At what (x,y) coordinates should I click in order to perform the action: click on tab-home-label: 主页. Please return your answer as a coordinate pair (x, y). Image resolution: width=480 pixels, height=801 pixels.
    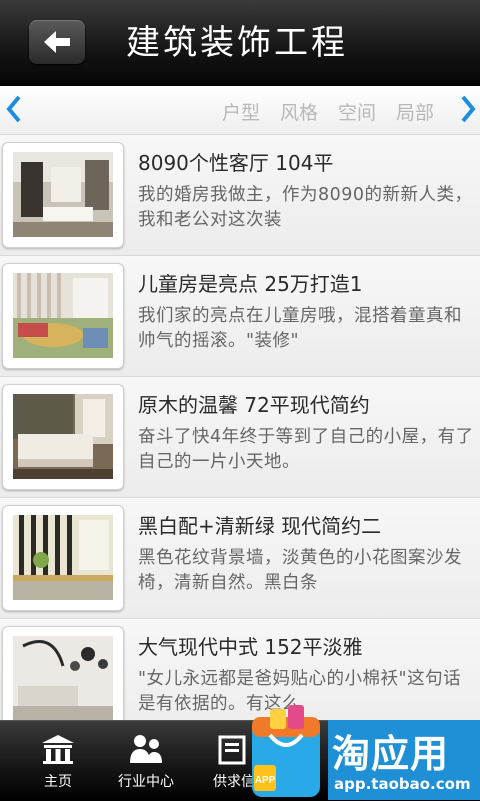
    Looking at the image, I should click on (58, 782).